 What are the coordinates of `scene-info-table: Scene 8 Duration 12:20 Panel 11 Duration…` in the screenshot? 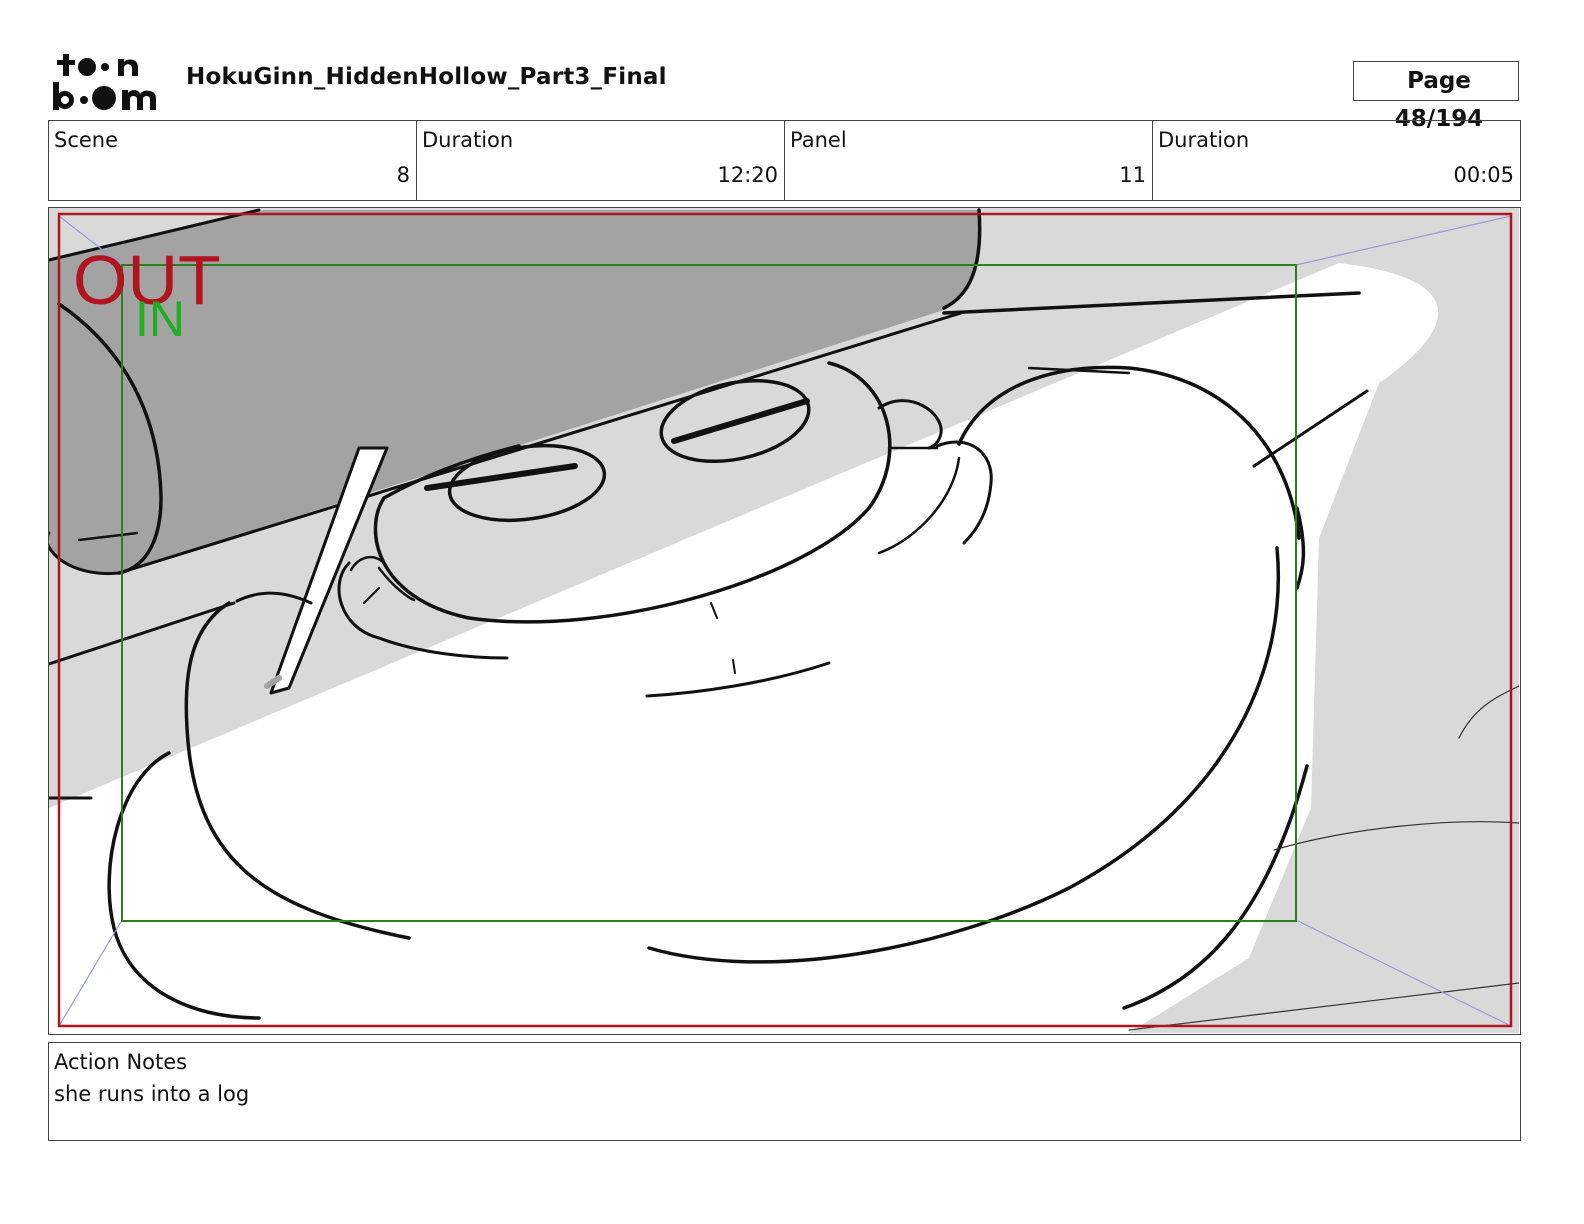 It's located at (784, 160).